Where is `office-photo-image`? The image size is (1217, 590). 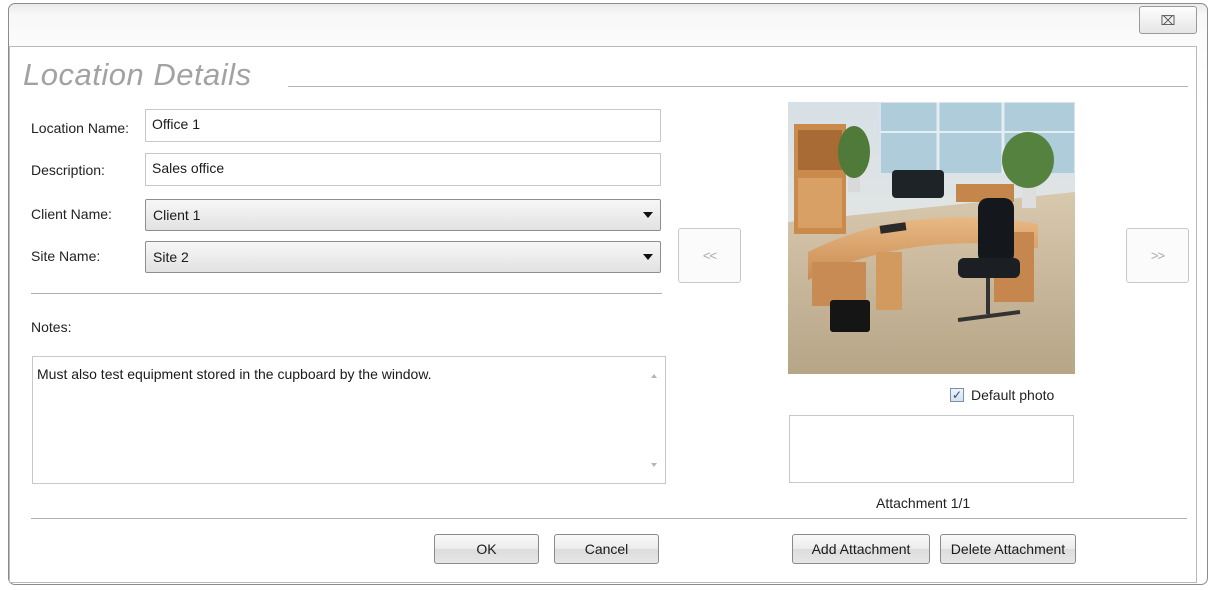 office-photo-image is located at coordinates (931, 238).